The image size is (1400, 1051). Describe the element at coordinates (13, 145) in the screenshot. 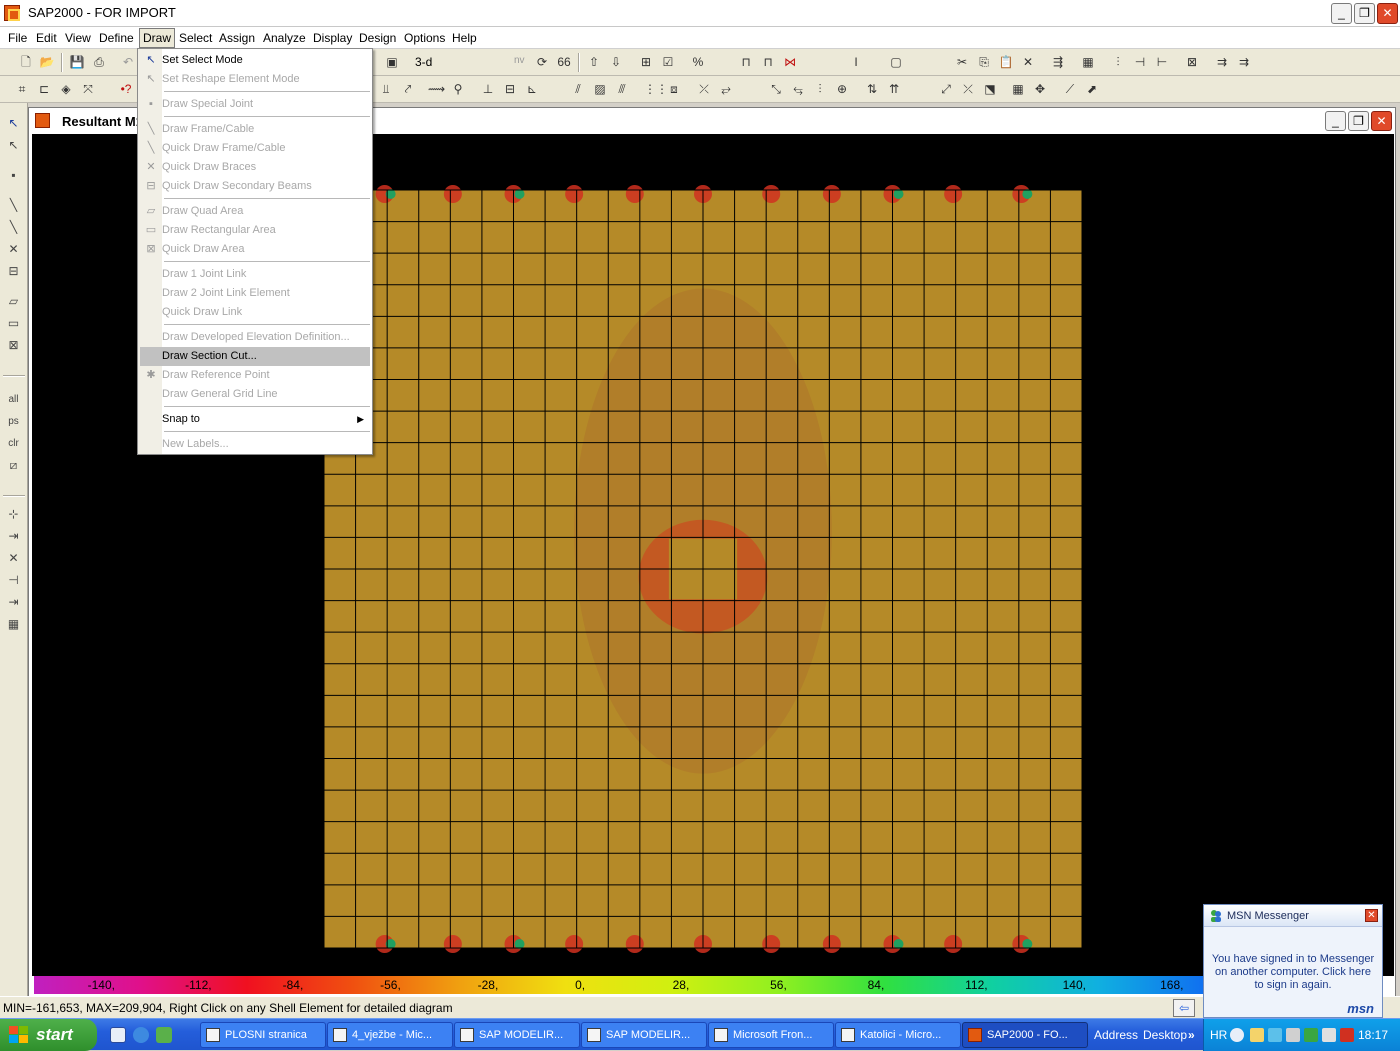

I see `reshape-icon: ↖` at that location.